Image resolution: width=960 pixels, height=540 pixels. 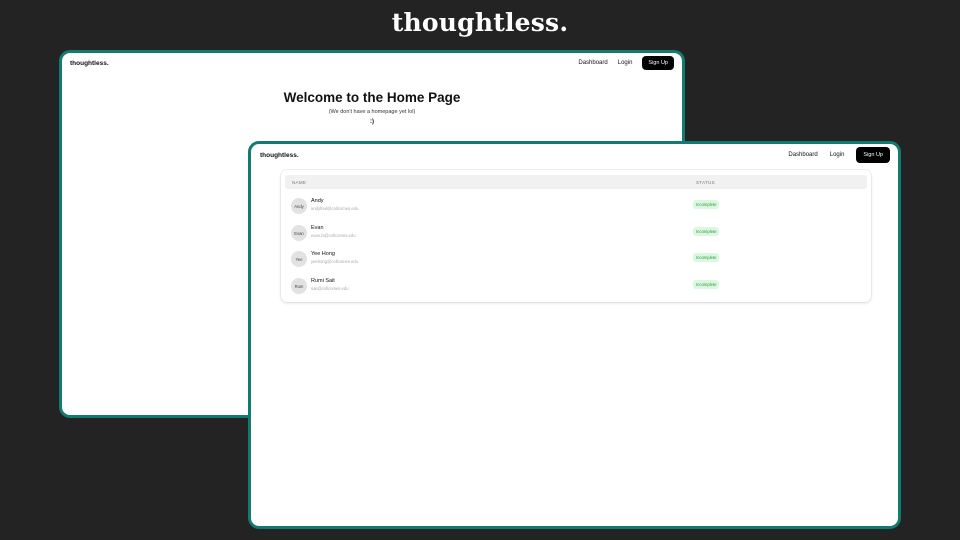 What do you see at coordinates (323, 281) in the screenshot?
I see `user-name: Rumi Sait` at bounding box center [323, 281].